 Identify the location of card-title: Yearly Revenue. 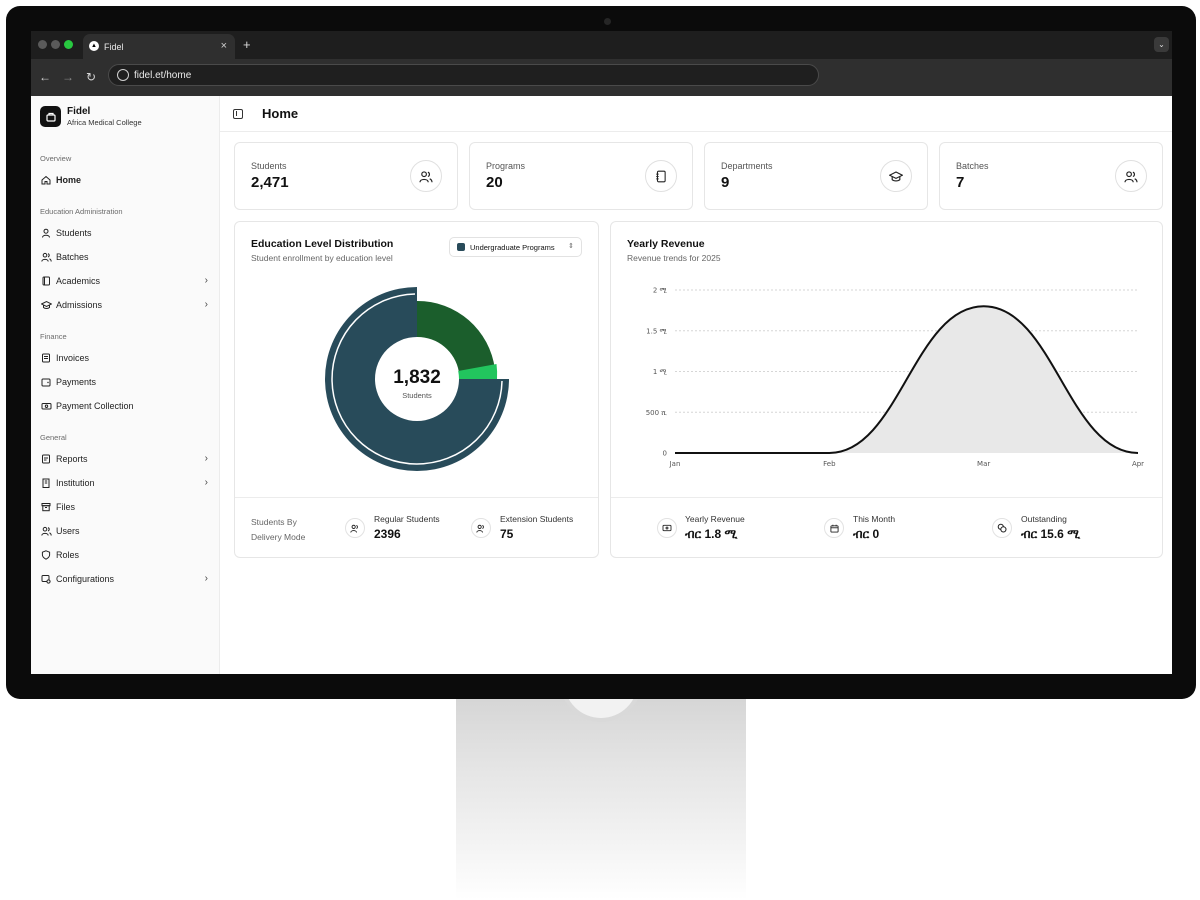
(666, 244).